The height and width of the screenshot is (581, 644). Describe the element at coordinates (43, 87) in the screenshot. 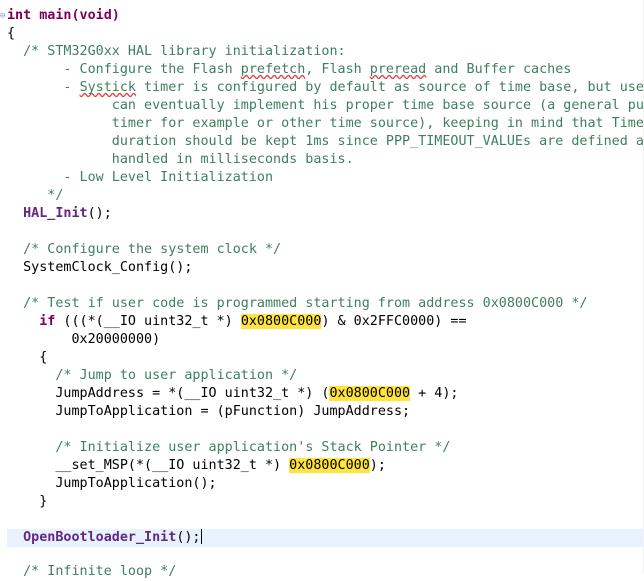

I see `comment-text: -` at that location.